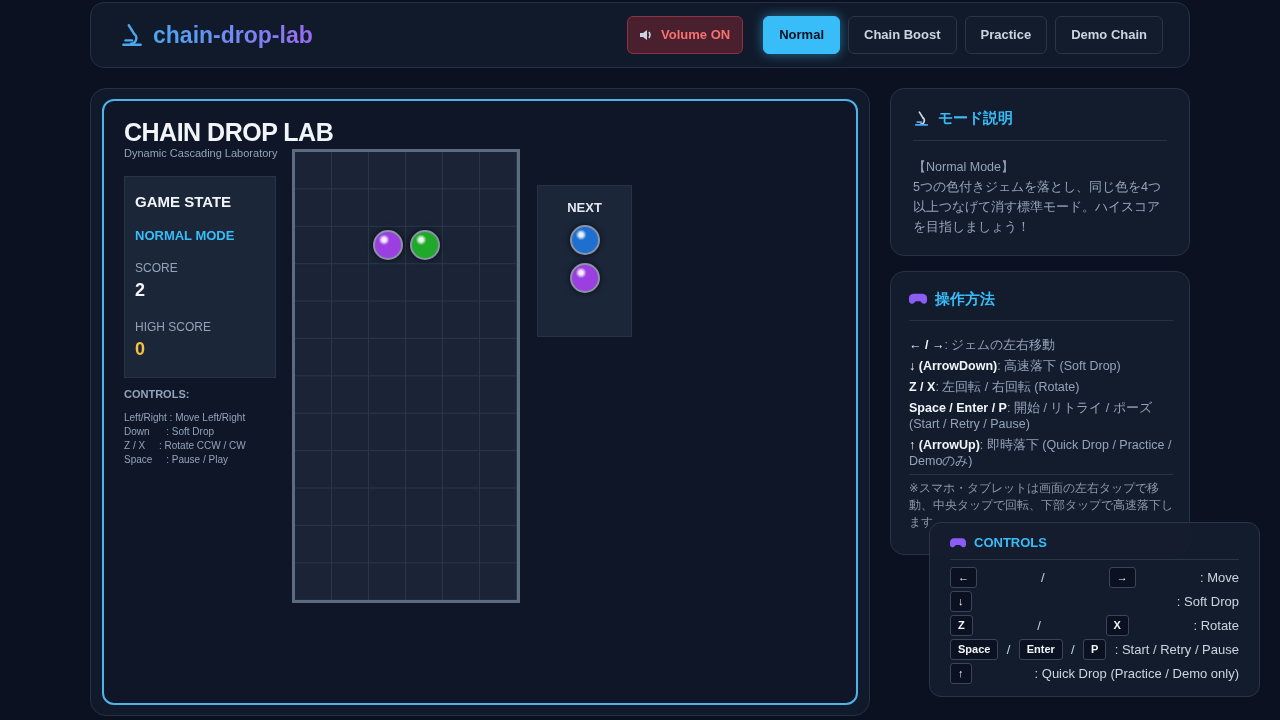 The image size is (1280, 720). What do you see at coordinates (1015, 366) in the screenshot?
I see `control-instruction: ↓ (ArrowDown): 高速落下 (Soft Drop)` at bounding box center [1015, 366].